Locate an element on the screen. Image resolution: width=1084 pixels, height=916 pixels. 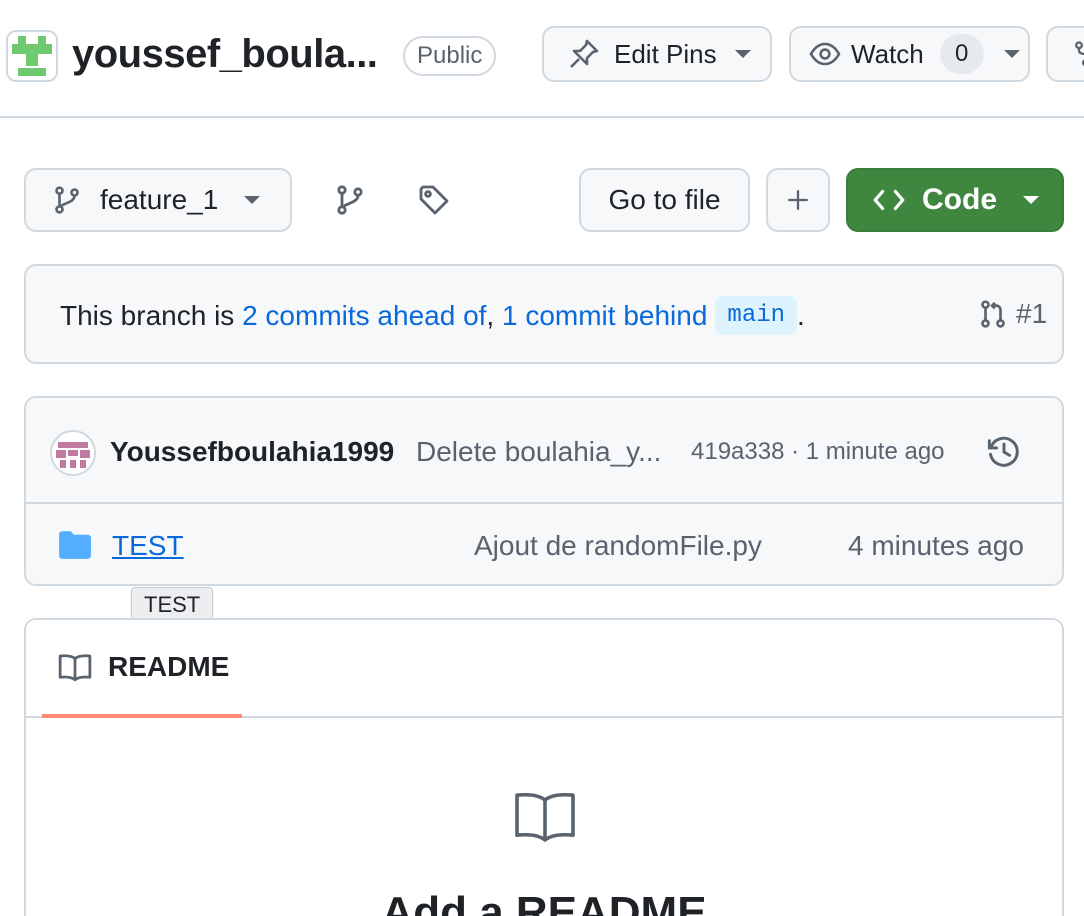
folder-icon is located at coordinates (75, 545).